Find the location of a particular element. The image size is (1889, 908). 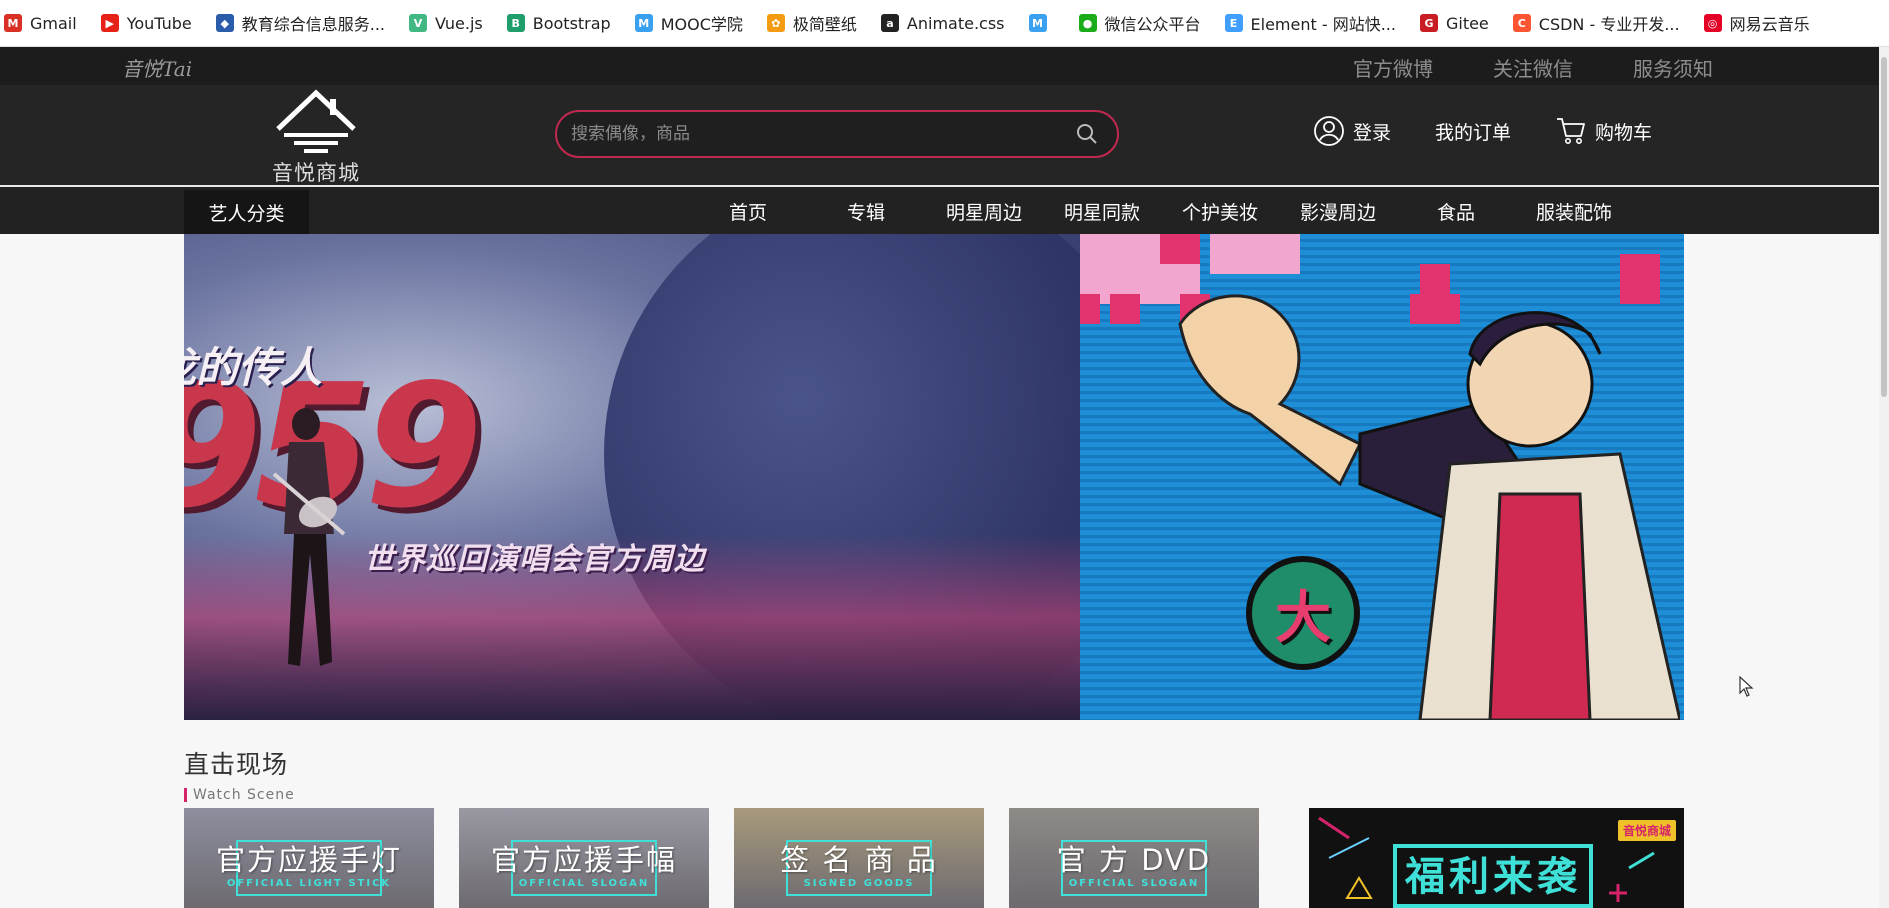

m-icon: M is located at coordinates (1037, 23).